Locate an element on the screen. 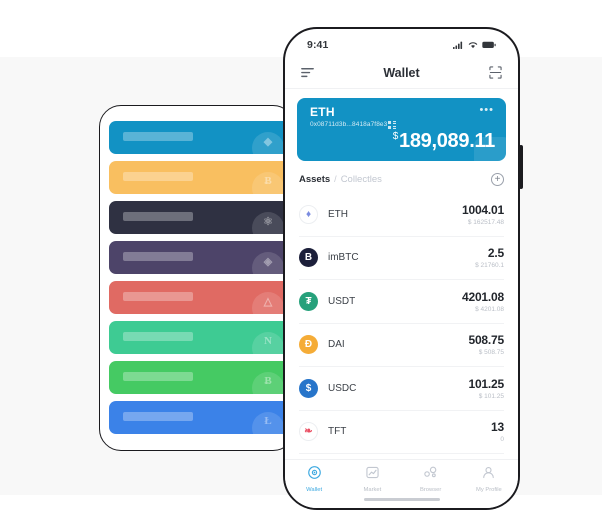 Image resolution: width=602 pixels, height=532 pixels. app-header: Wallet is located at coordinates (401, 73).